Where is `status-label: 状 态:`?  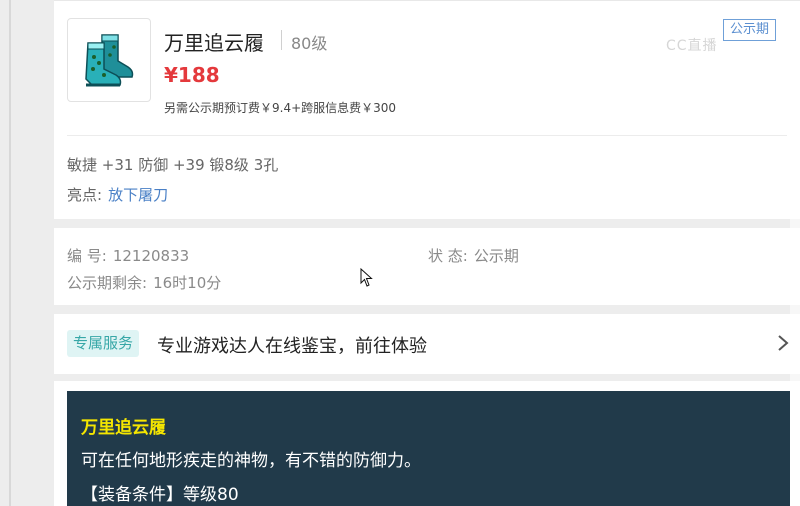
status-label: 状 态: is located at coordinates (448, 256).